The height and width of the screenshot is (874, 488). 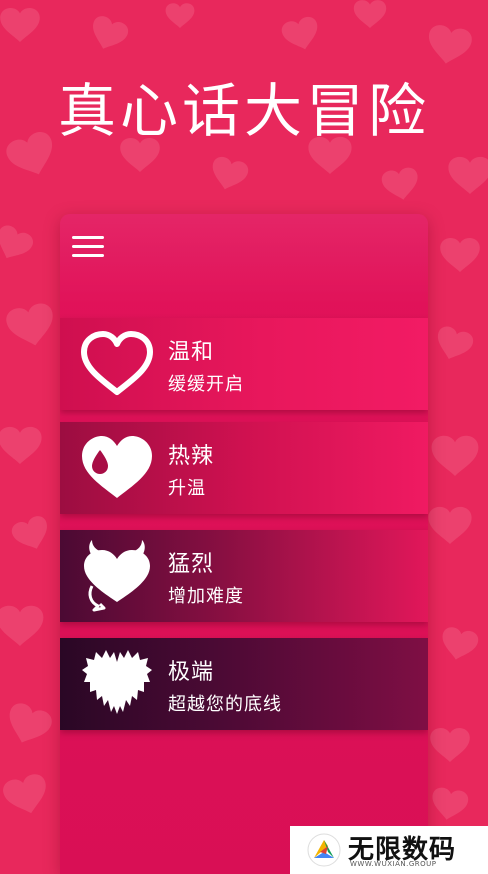 What do you see at coordinates (244, 468) in the screenshot?
I see `mode-item-spicy: 热辣 升温` at bounding box center [244, 468].